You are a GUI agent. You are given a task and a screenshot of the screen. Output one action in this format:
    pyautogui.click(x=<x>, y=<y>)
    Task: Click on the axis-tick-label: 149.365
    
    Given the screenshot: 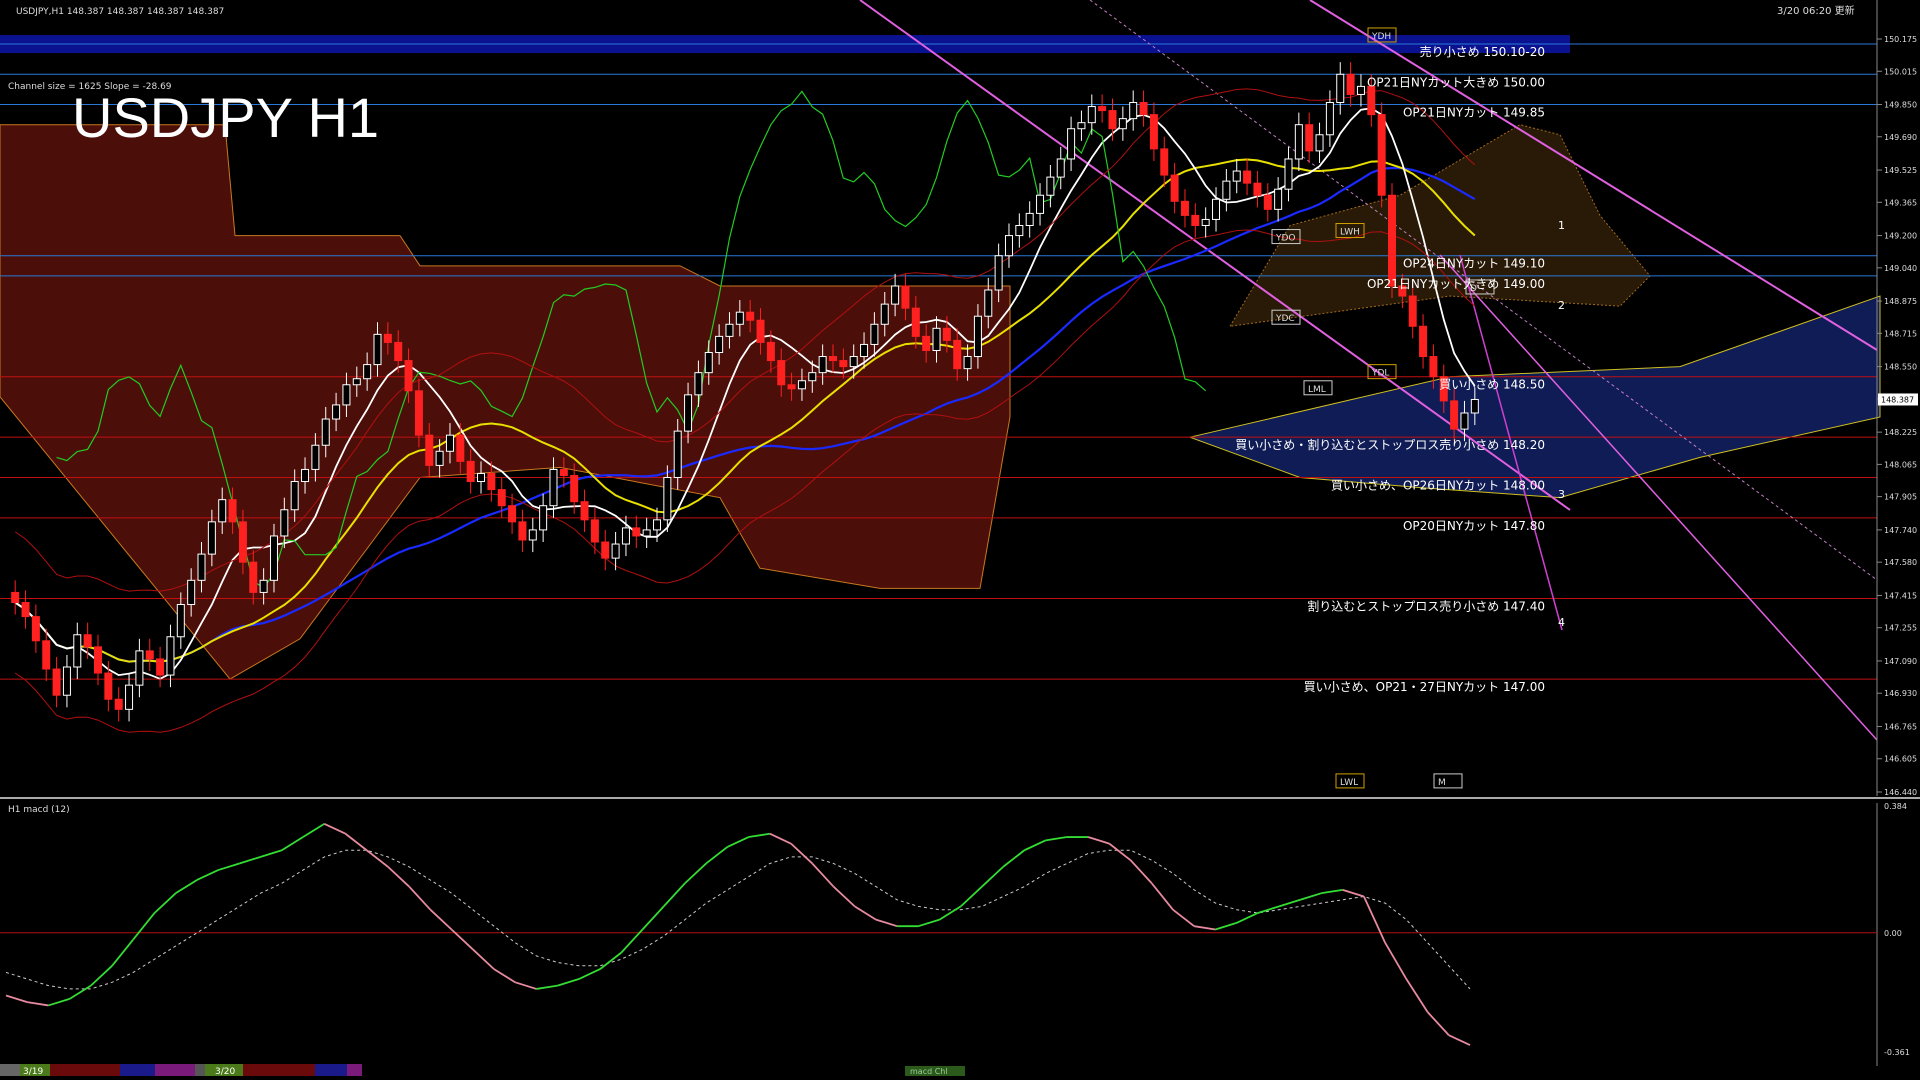 What is the action you would take?
    pyautogui.click(x=1900, y=202)
    